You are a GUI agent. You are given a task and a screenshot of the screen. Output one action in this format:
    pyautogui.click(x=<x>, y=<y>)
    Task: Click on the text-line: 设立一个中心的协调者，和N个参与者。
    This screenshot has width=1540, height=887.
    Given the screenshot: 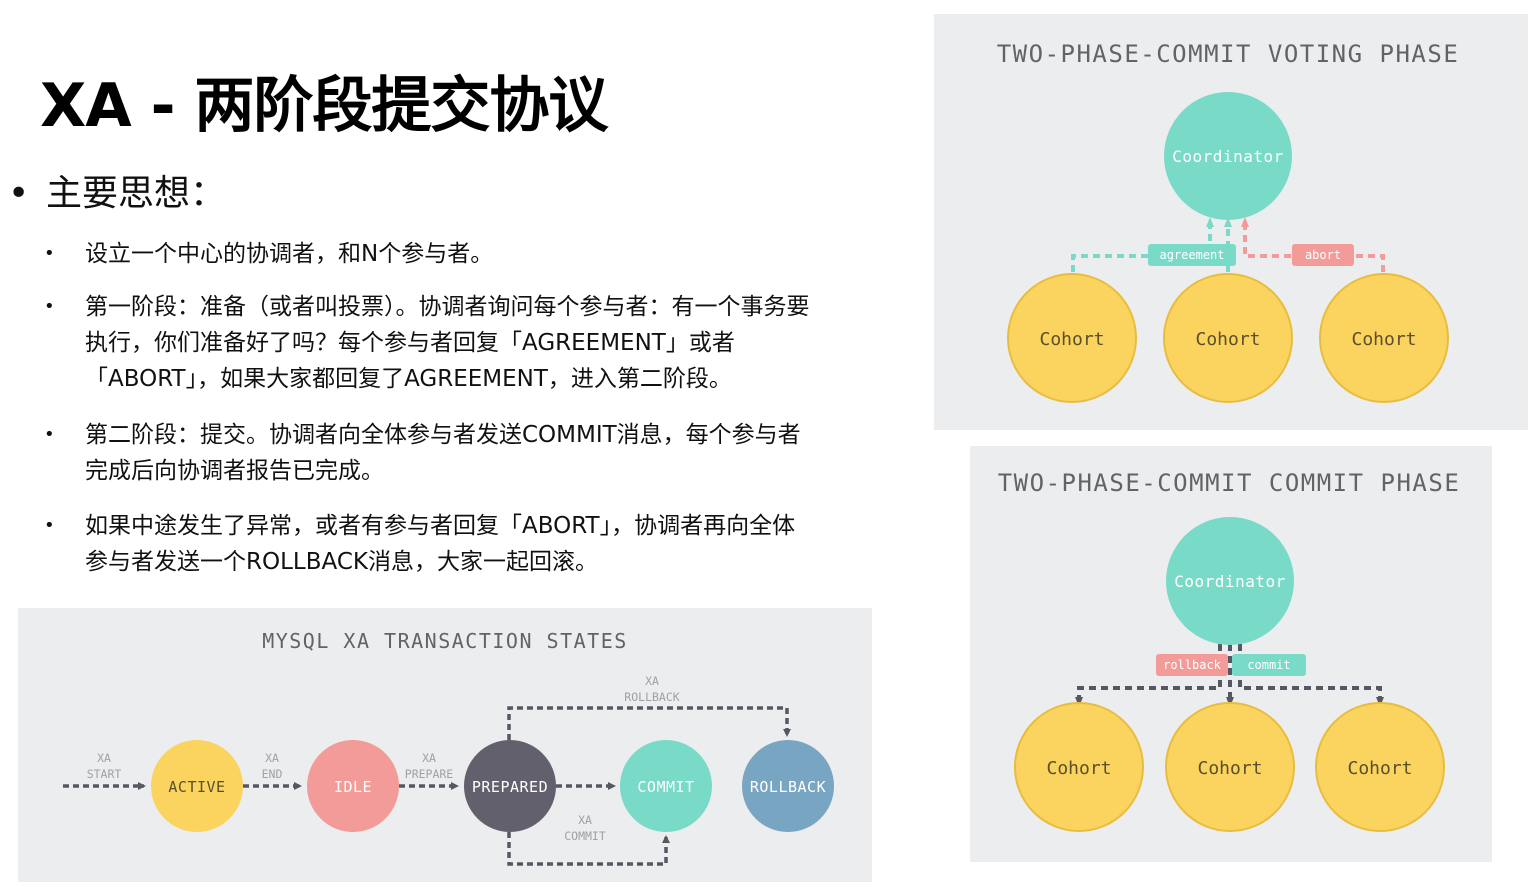 What is the action you would take?
    pyautogui.click(x=289, y=254)
    